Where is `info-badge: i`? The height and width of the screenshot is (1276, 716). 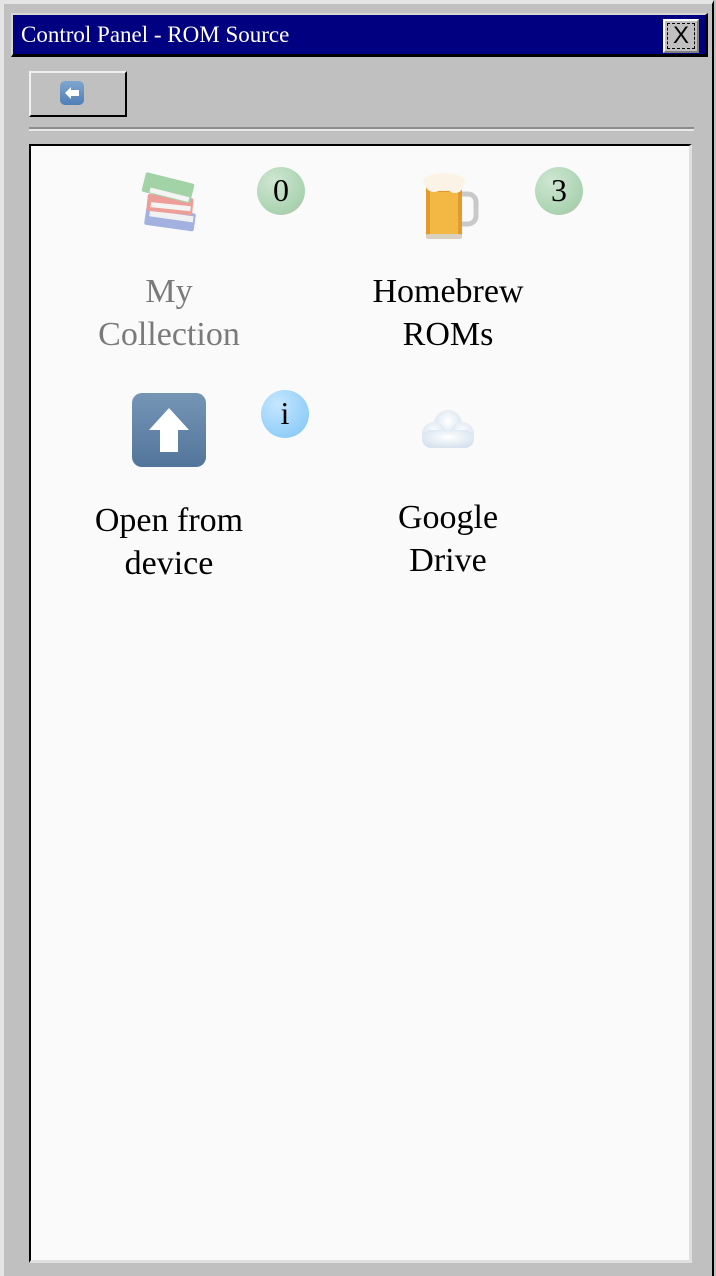 info-badge: i is located at coordinates (285, 414).